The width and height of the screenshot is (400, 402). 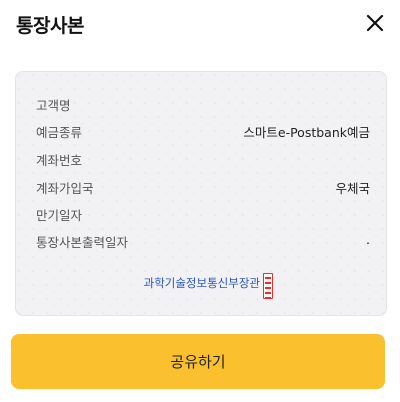 What do you see at coordinates (53, 105) in the screenshot?
I see `row-label: 고객명` at bounding box center [53, 105].